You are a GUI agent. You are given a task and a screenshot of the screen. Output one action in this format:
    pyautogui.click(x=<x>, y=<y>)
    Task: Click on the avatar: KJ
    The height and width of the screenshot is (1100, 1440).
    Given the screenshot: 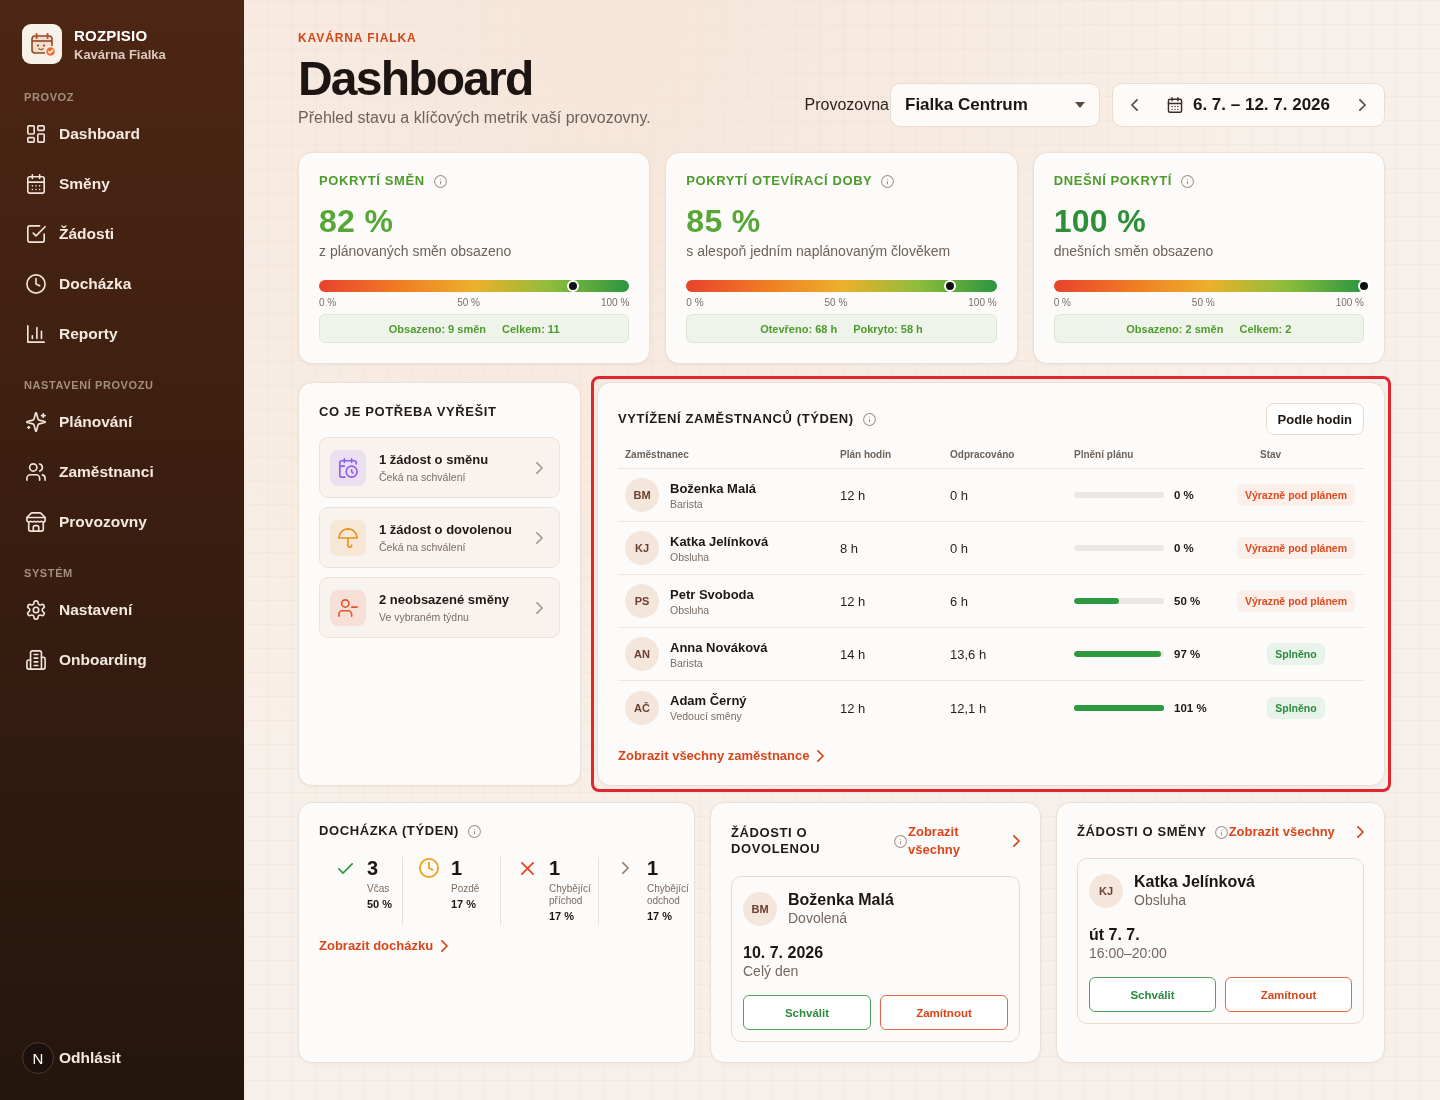 What is the action you would take?
    pyautogui.click(x=642, y=548)
    